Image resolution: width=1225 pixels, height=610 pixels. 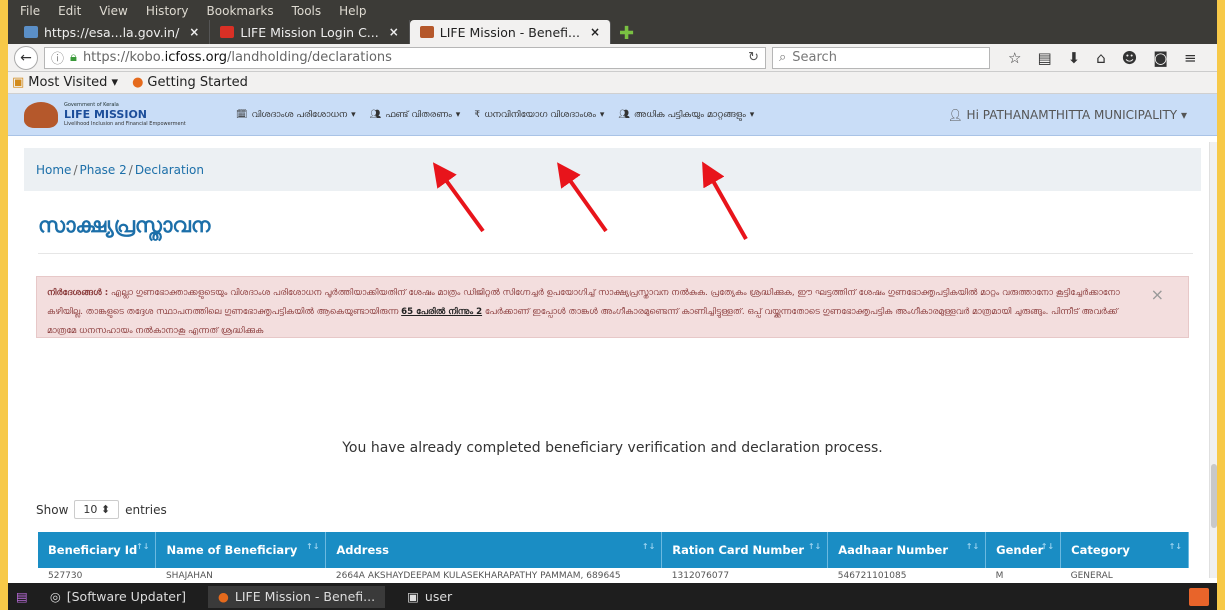 I want to click on tab-life-mission: LIFE Mission - Benefi... ×, so click(x=510, y=32).